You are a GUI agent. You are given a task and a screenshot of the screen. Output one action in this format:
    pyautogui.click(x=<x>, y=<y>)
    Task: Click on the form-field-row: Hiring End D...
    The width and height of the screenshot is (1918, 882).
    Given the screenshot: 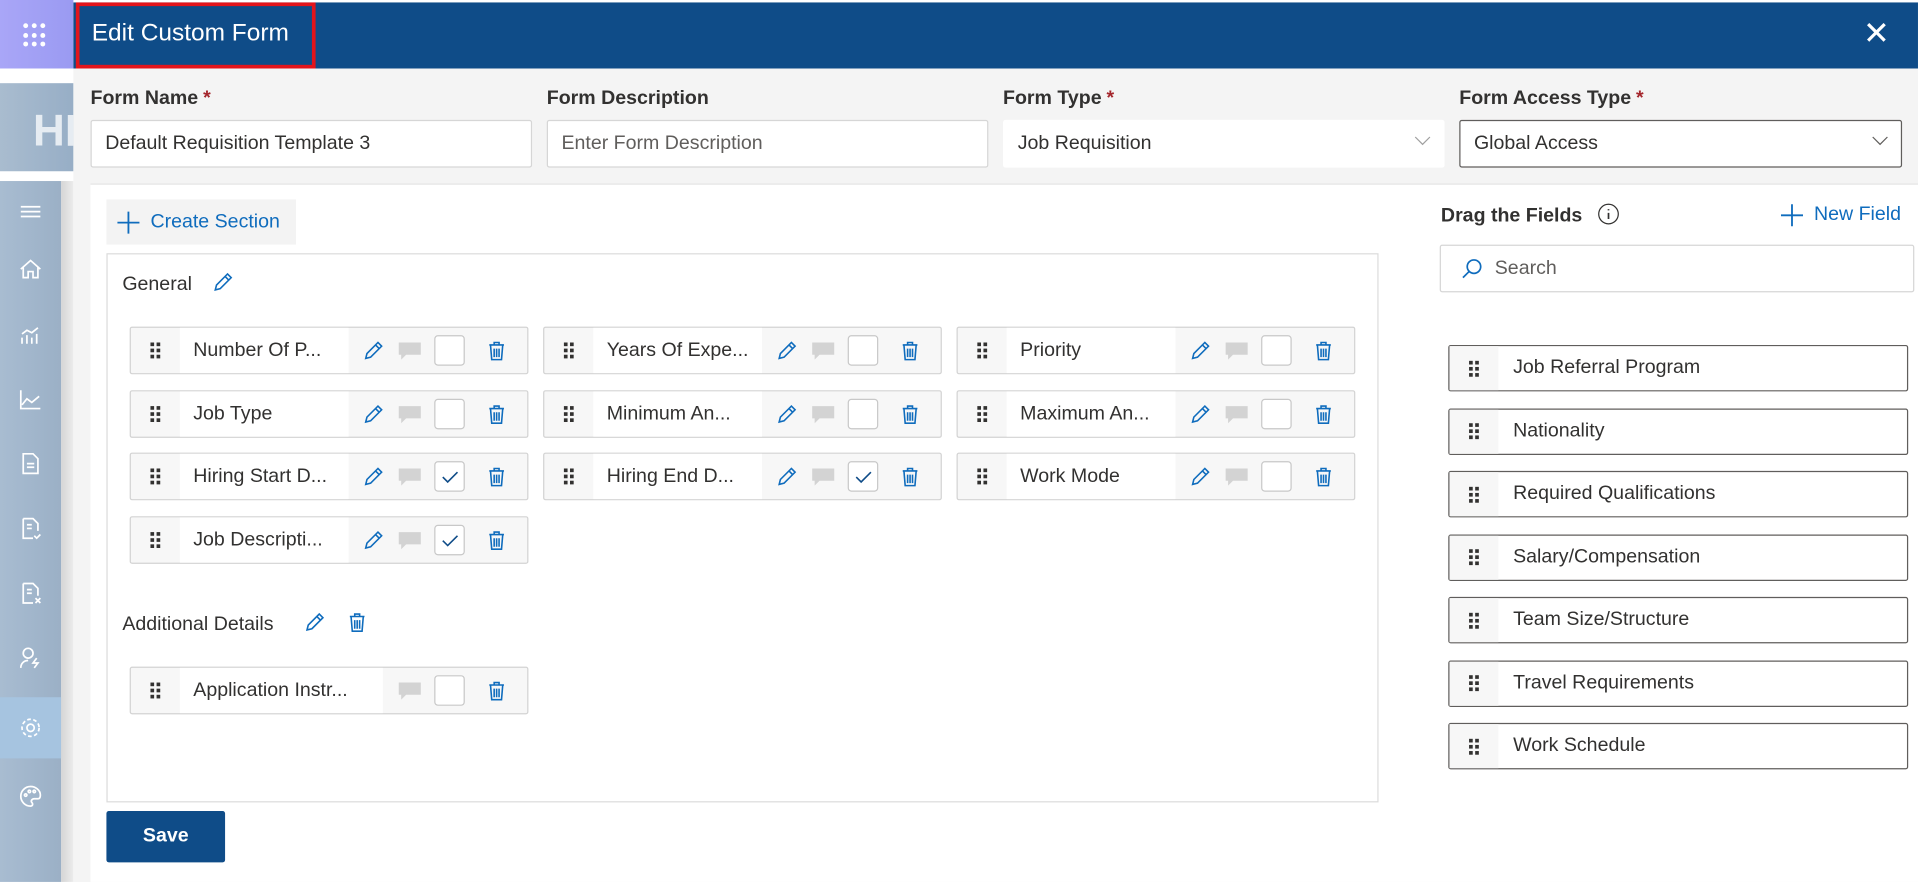 What is the action you would take?
    pyautogui.click(x=742, y=476)
    